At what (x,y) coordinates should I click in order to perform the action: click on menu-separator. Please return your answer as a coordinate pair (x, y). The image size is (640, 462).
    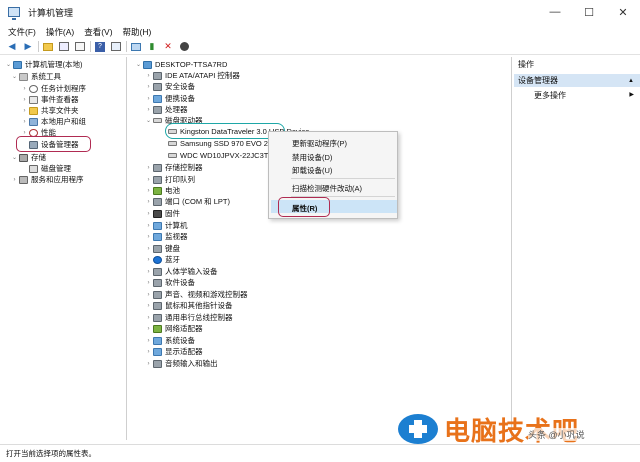
    Looking at the image, I should click on (343, 178).